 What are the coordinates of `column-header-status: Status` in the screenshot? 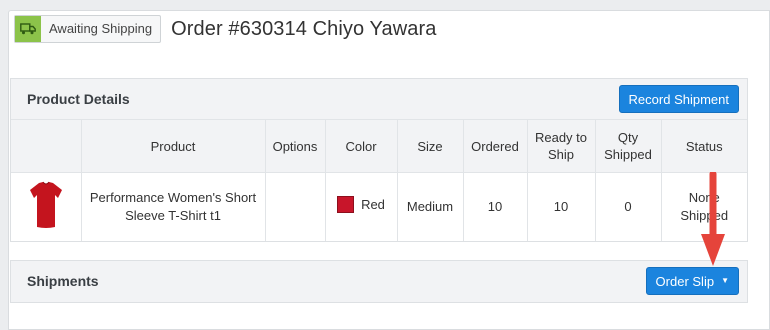 It's located at (704, 146).